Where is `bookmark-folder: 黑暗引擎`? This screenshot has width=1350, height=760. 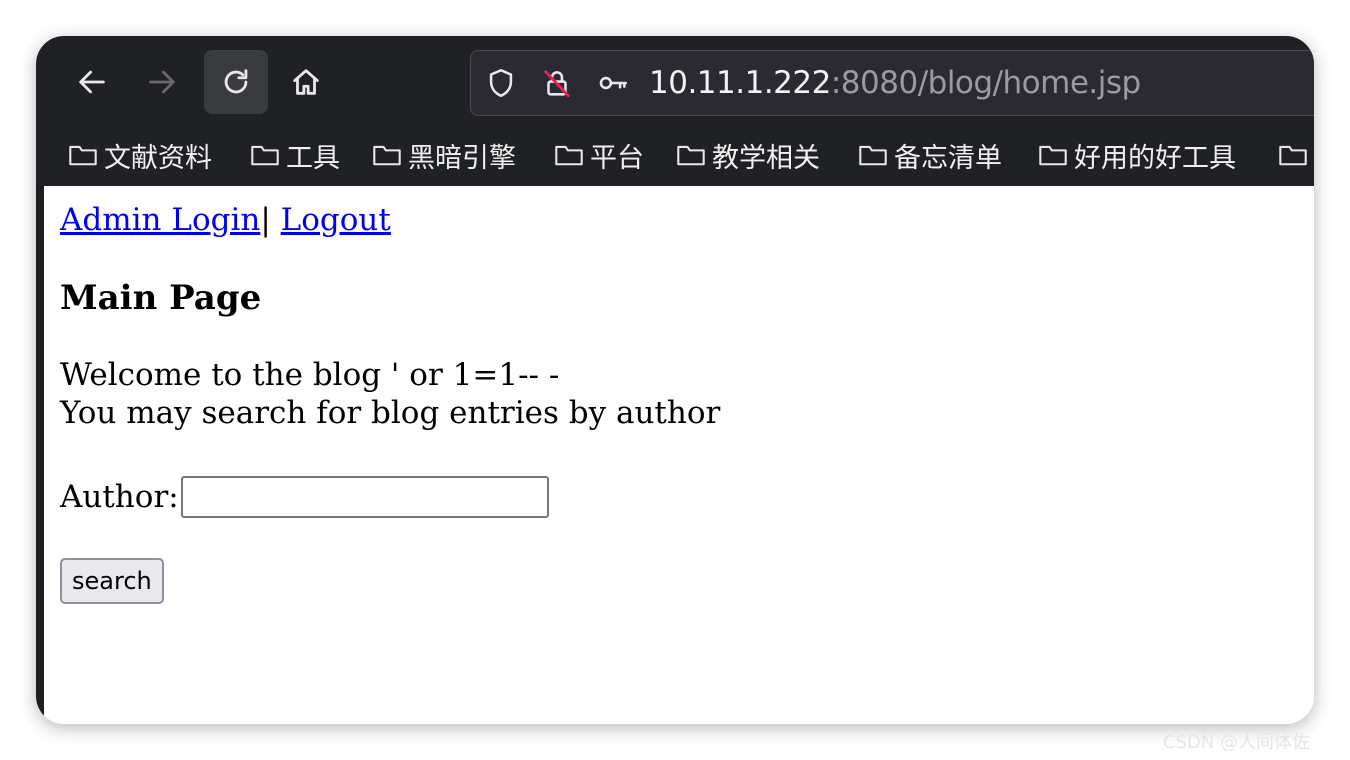 bookmark-folder: 黑暗引擎 is located at coordinates (444, 155).